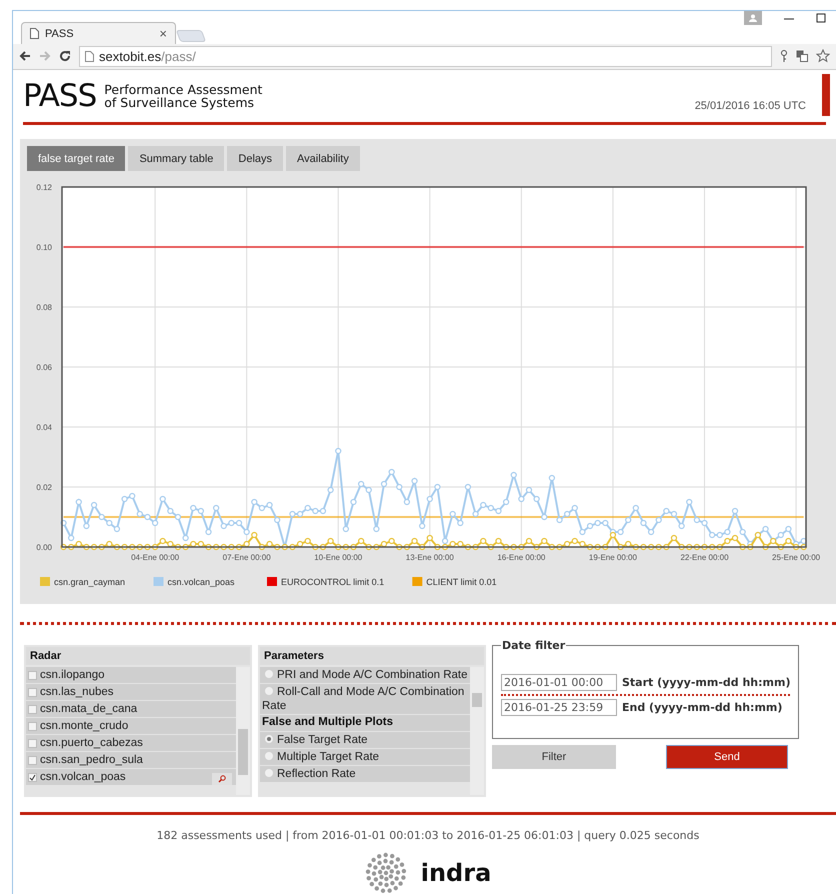 The height and width of the screenshot is (894, 836). What do you see at coordinates (44, 247) in the screenshot?
I see `y-tick-label: 0.10` at bounding box center [44, 247].